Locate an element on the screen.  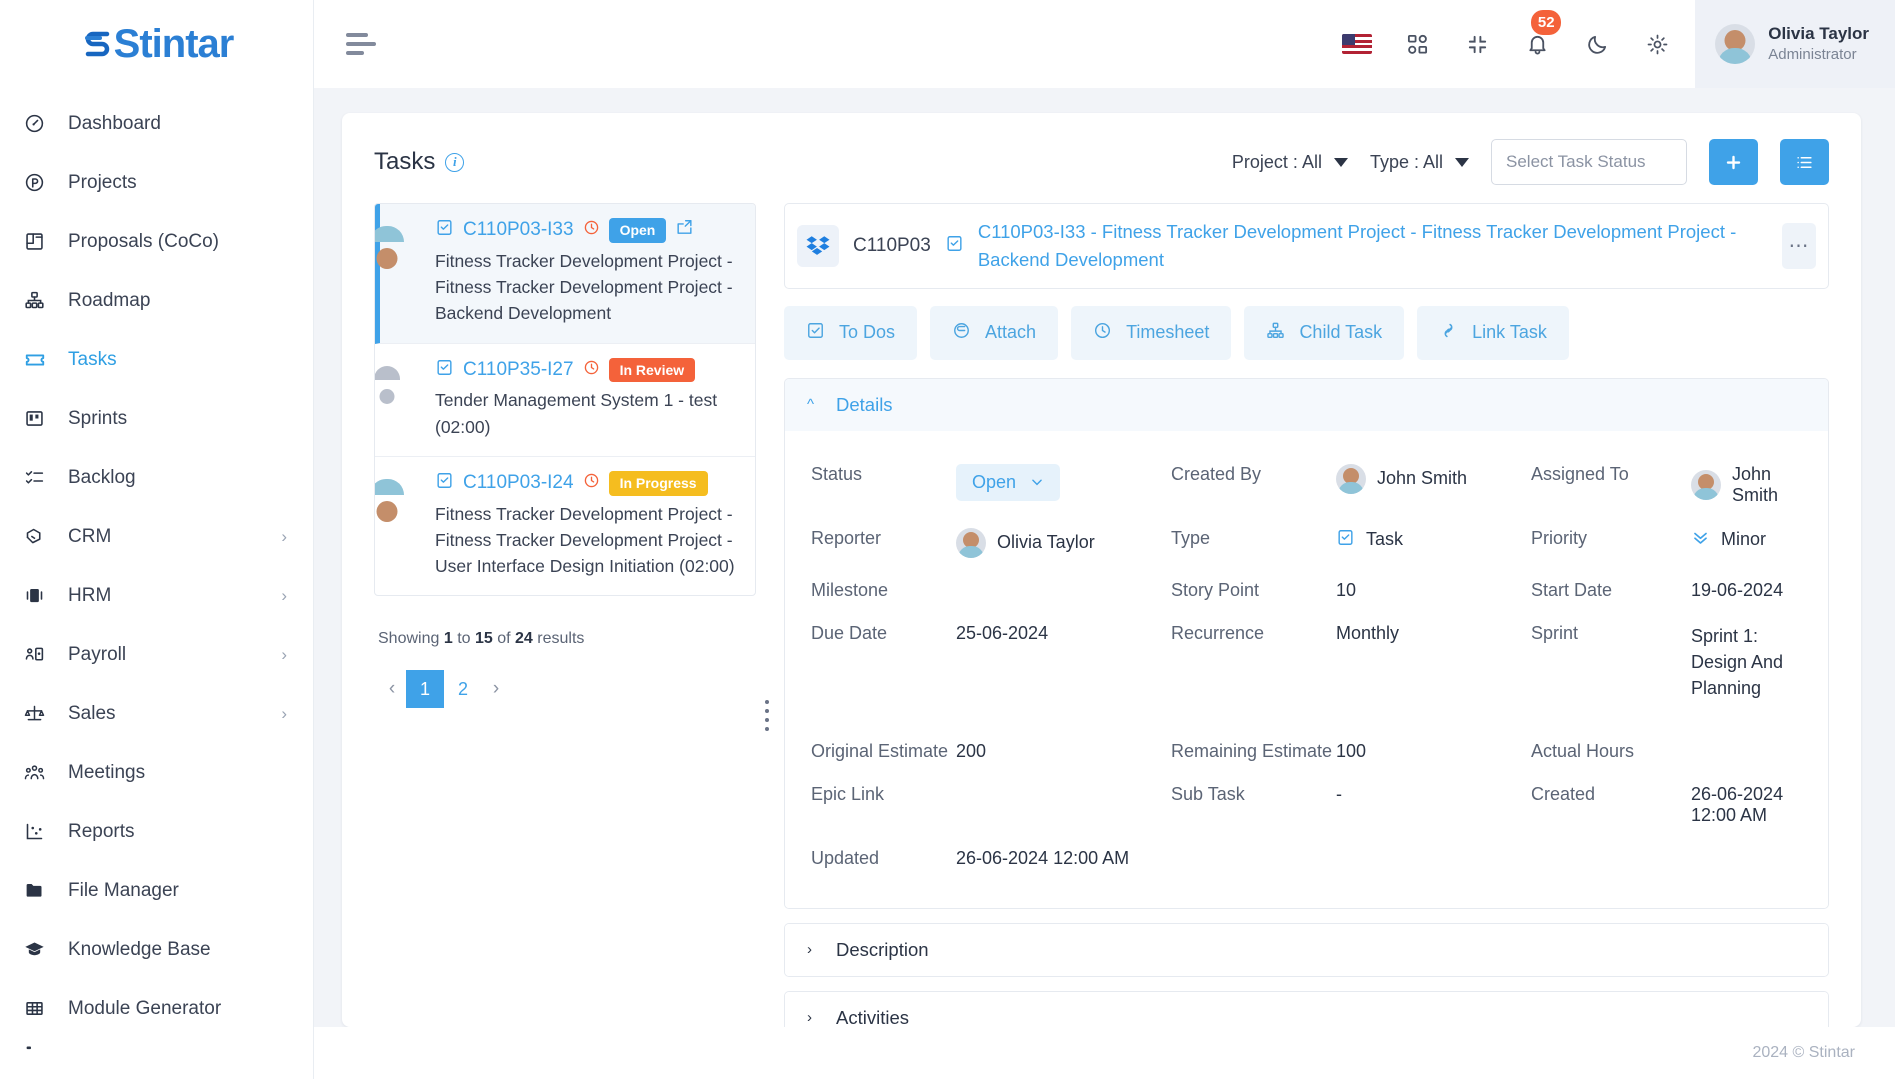
share-task-icon is located at coordinates (684, 230).